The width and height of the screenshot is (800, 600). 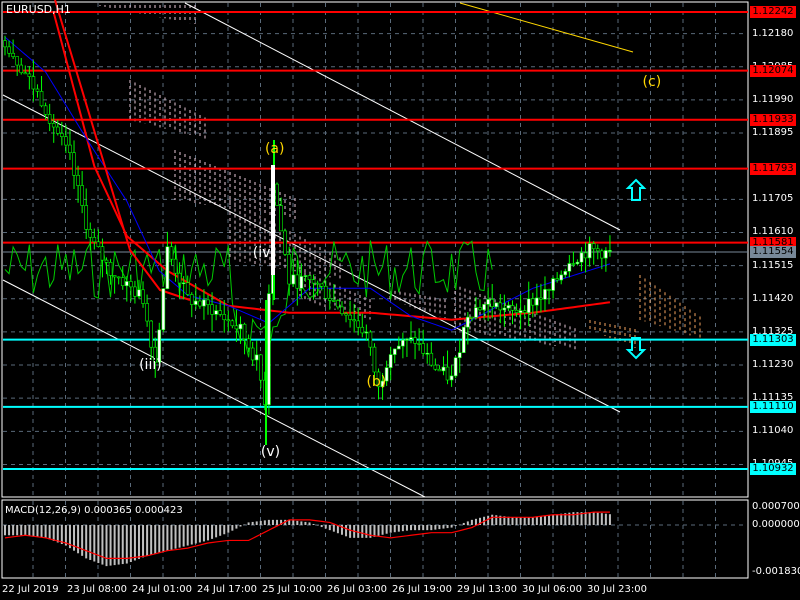 What do you see at coordinates (264, 253) in the screenshot?
I see `wave-label: (iv)` at bounding box center [264, 253].